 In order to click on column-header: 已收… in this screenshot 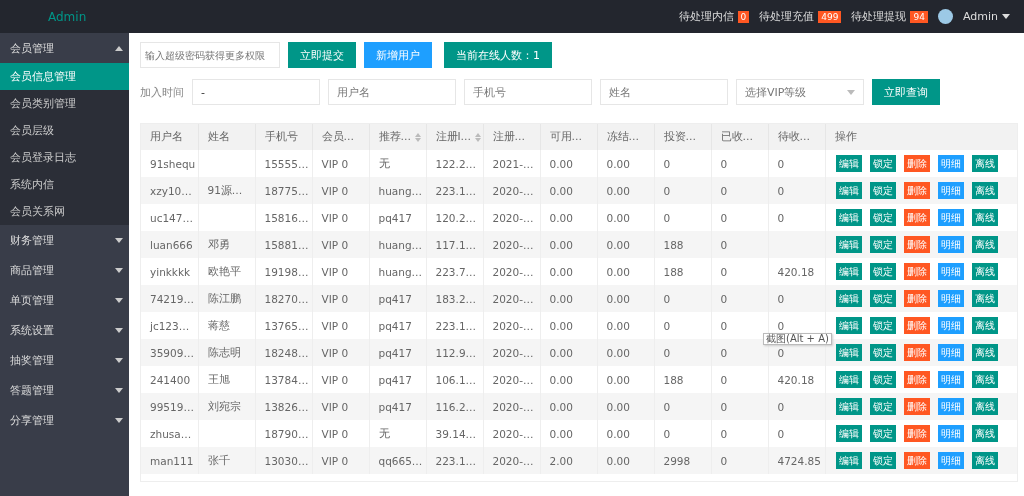, I will do `click(739, 137)`.